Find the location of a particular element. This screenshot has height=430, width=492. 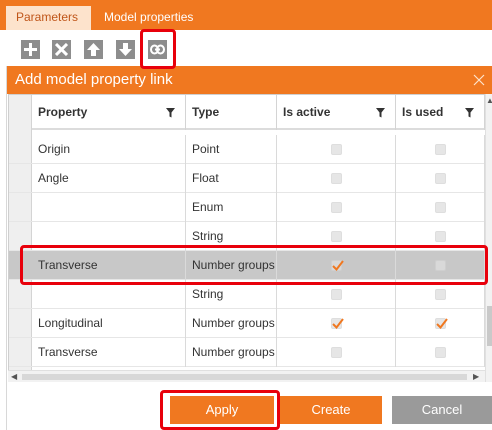

create-button: Create is located at coordinates (331, 410).